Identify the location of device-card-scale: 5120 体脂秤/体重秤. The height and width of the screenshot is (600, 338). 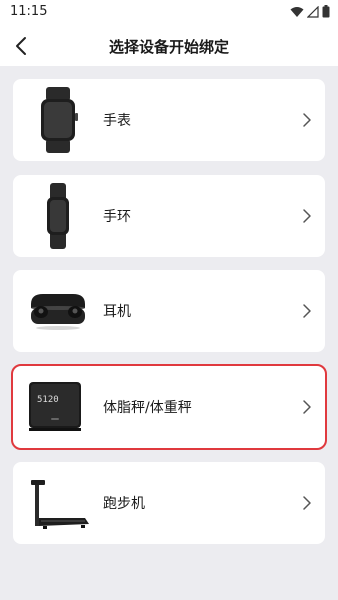
(169, 407).